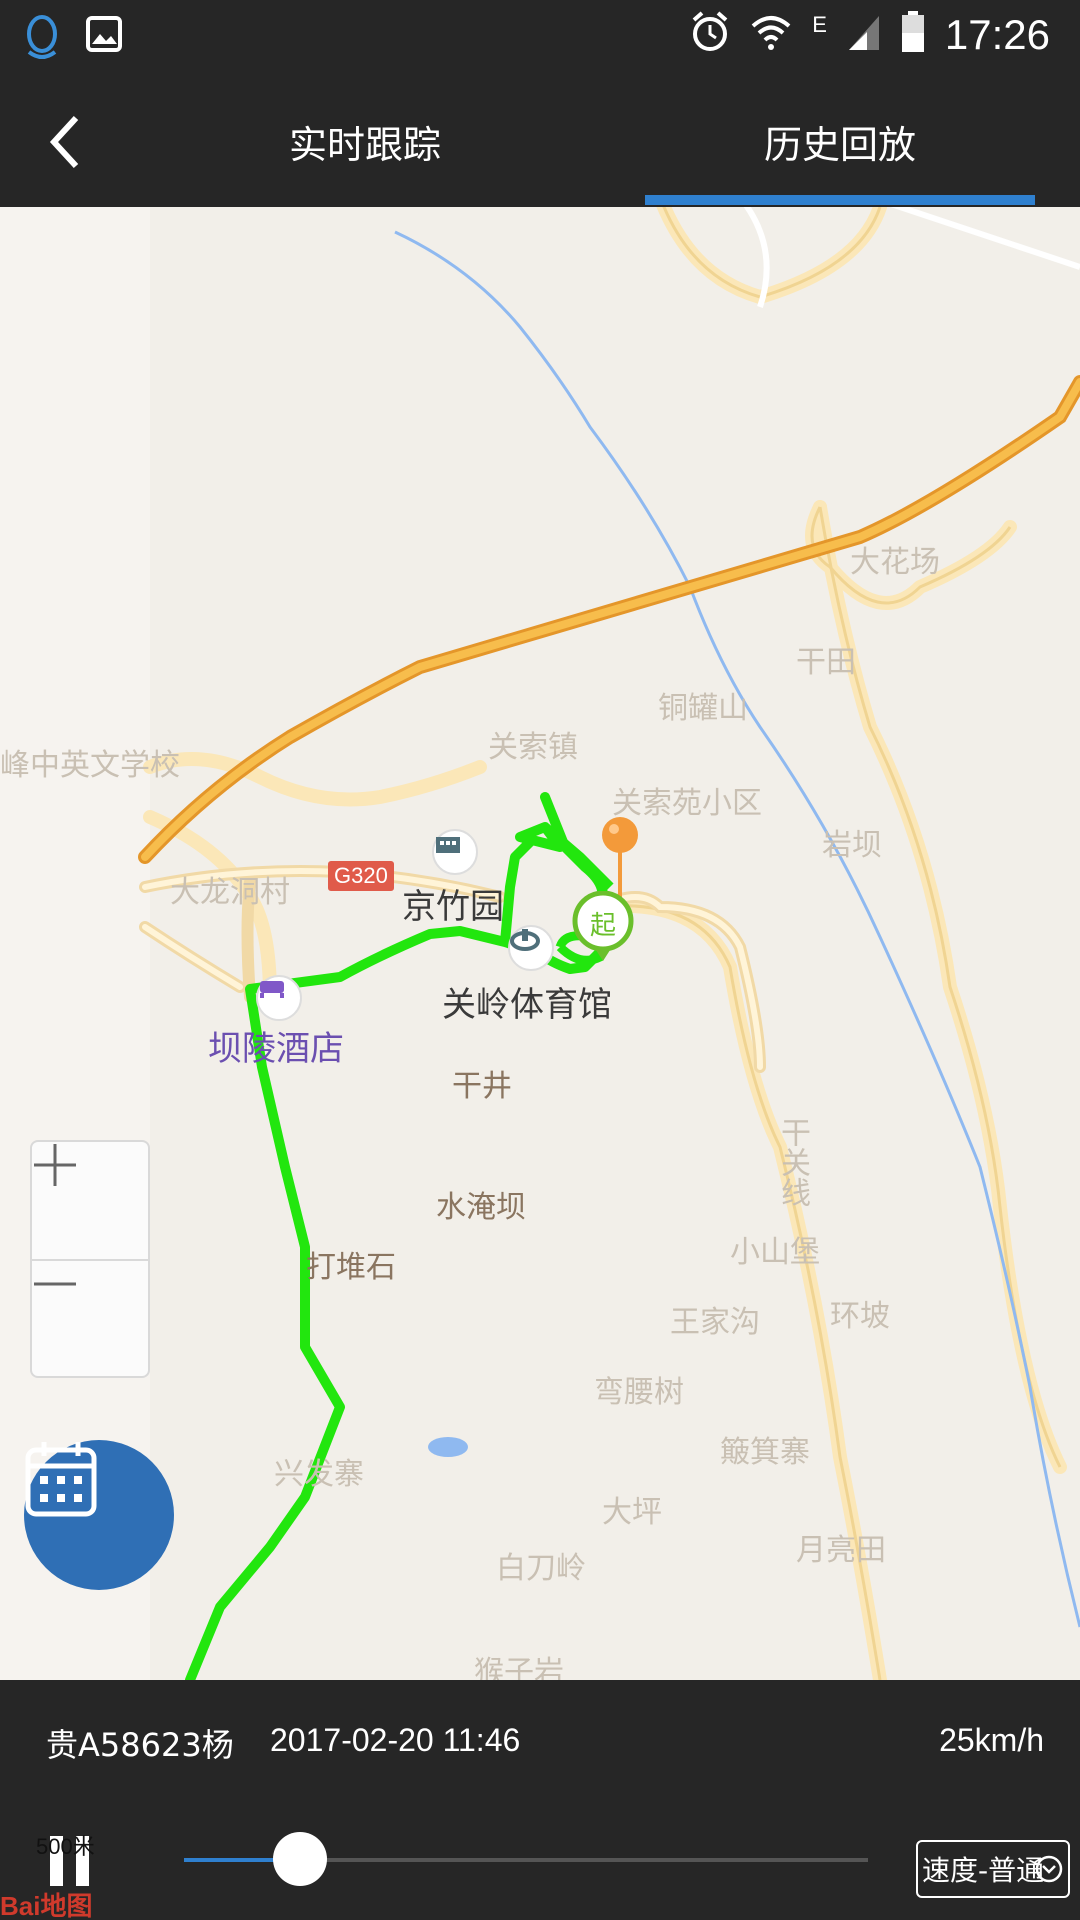  Describe the element at coordinates (351, 1267) in the screenshot. I see `map-label: 打堆石` at that location.